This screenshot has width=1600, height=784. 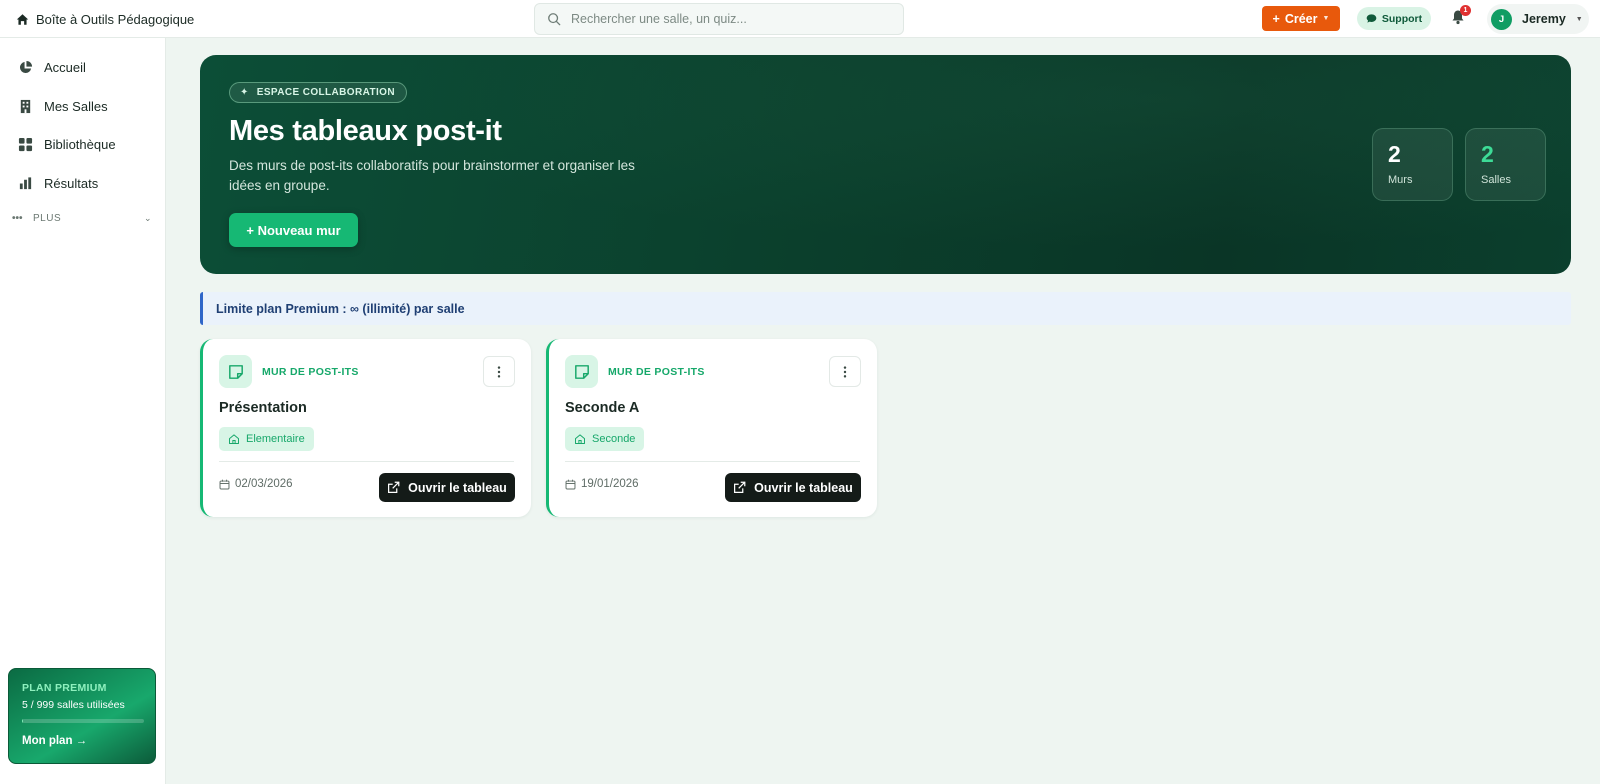 What do you see at coordinates (82, 741) in the screenshot?
I see `my-plan-link: Mon plan →` at bounding box center [82, 741].